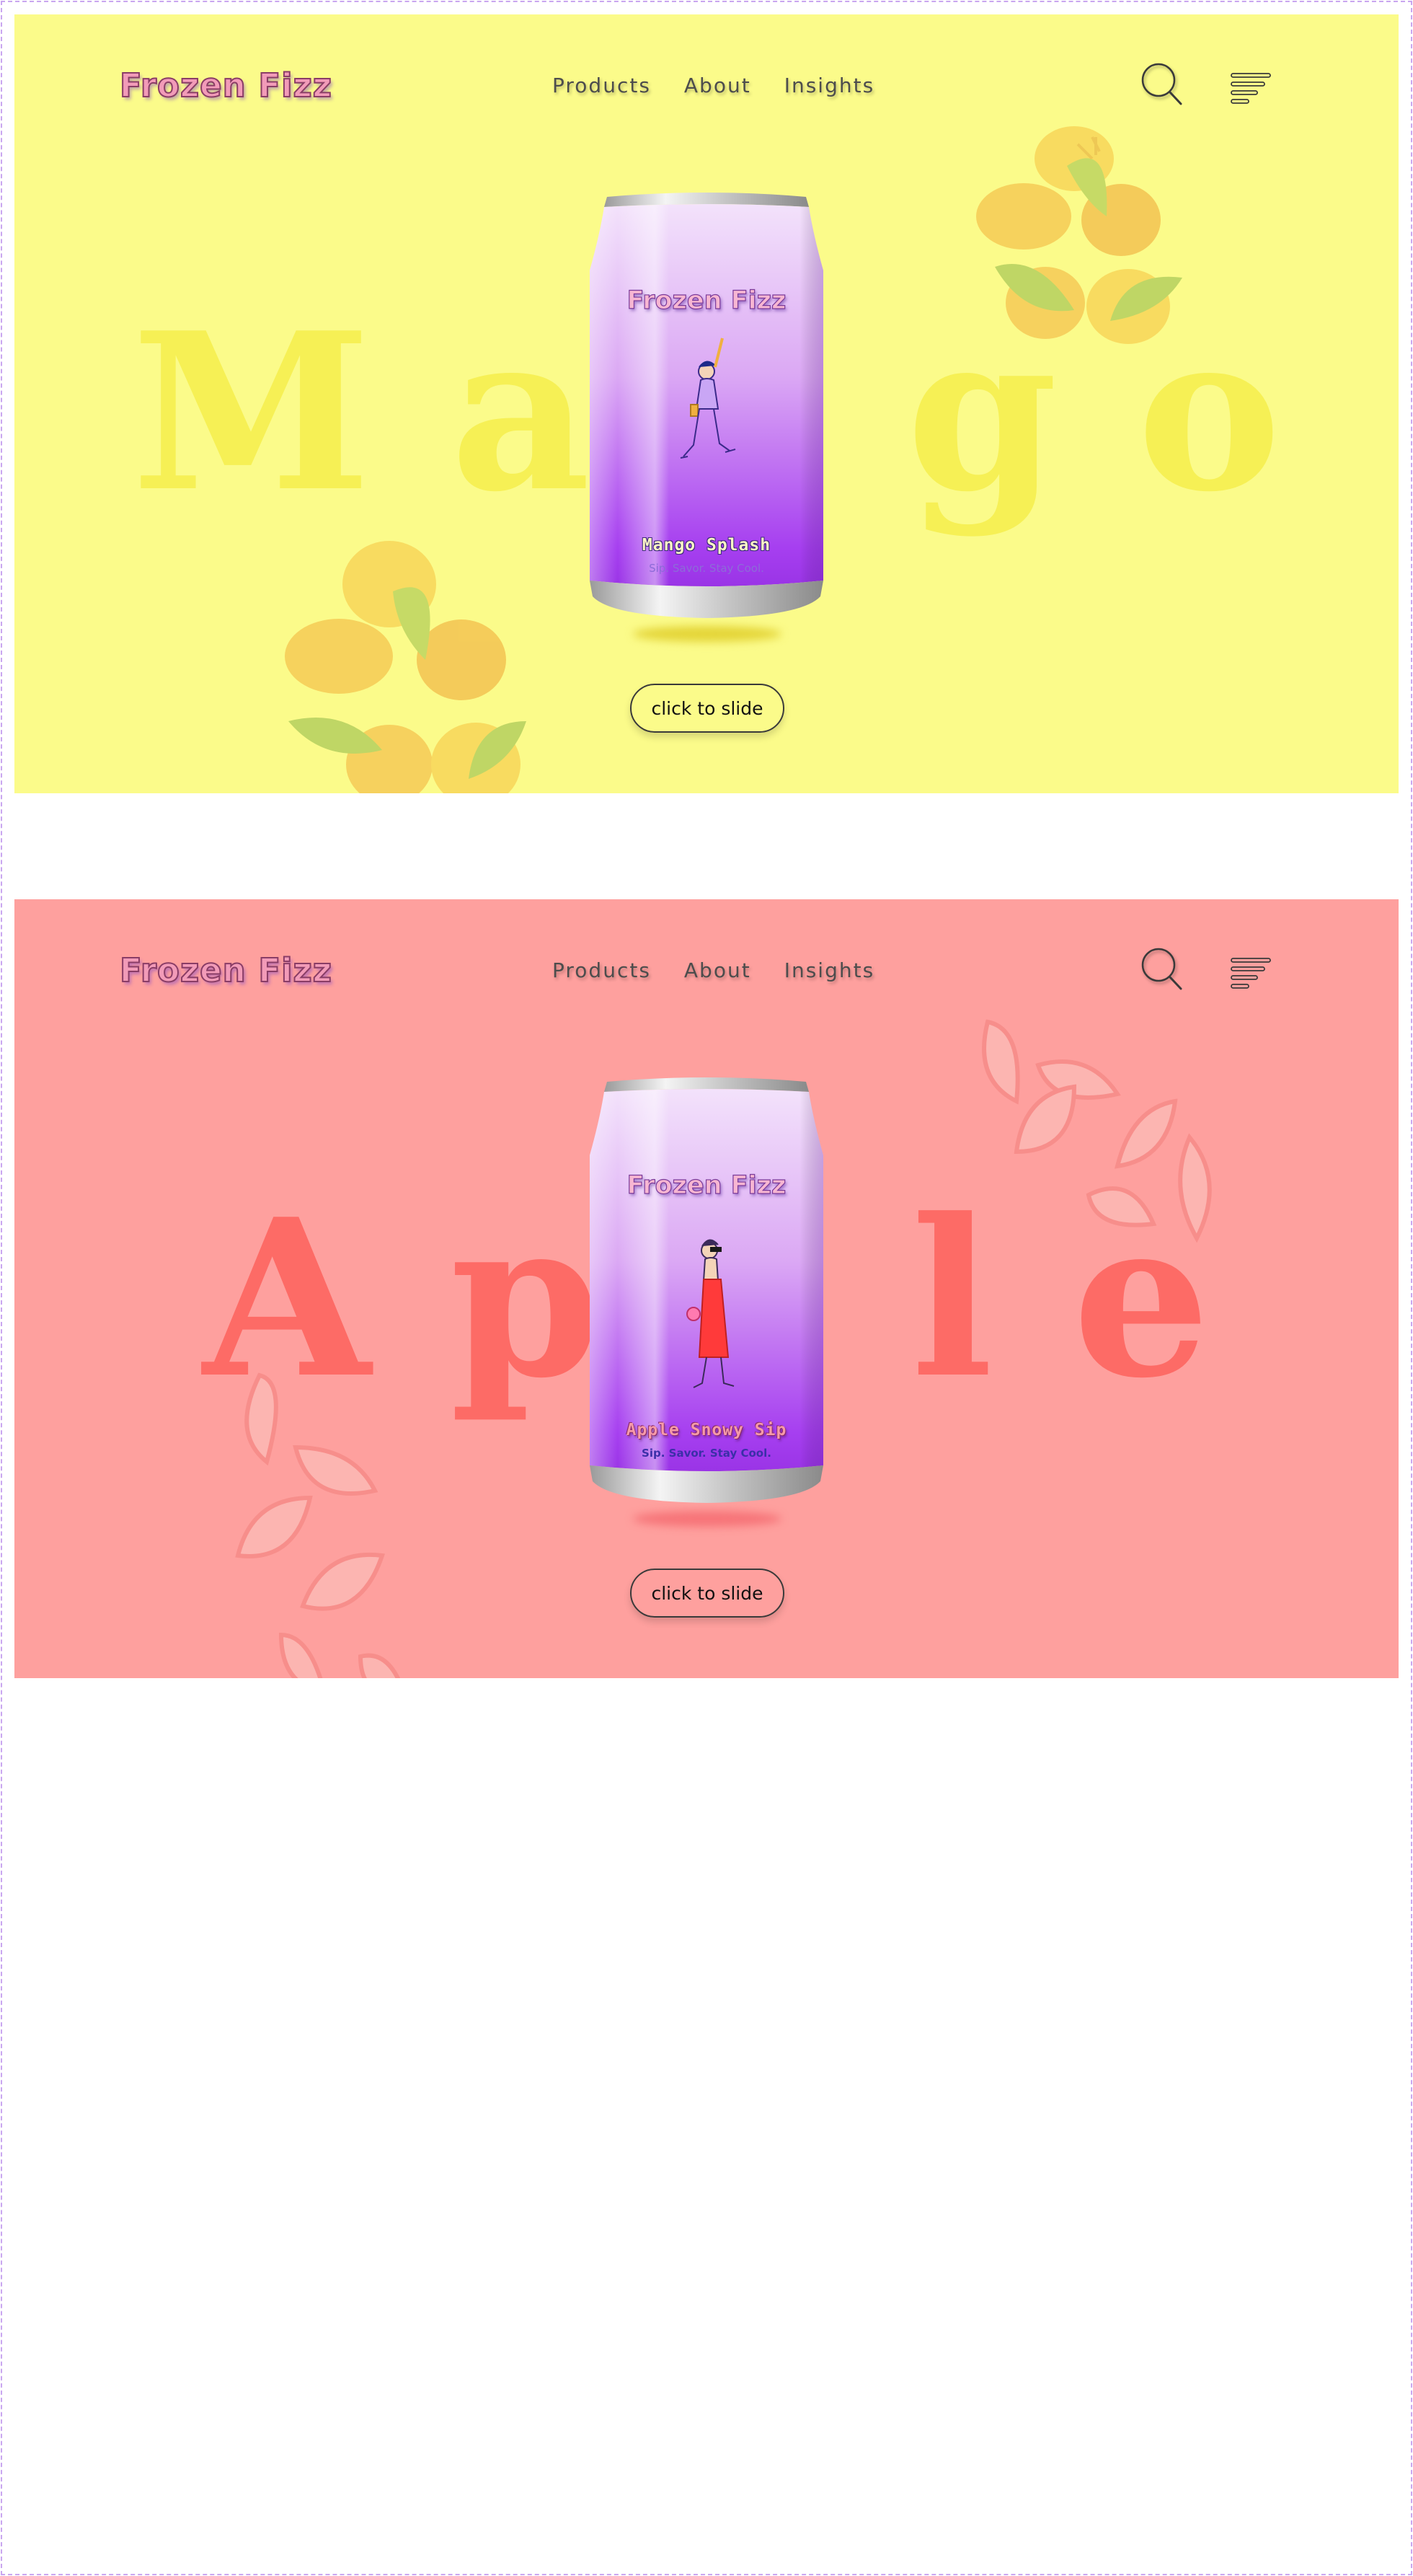 The image size is (1413, 2576). Describe the element at coordinates (706, 545) in the screenshot. I see `can-flavor-label: Mango Splash` at that location.